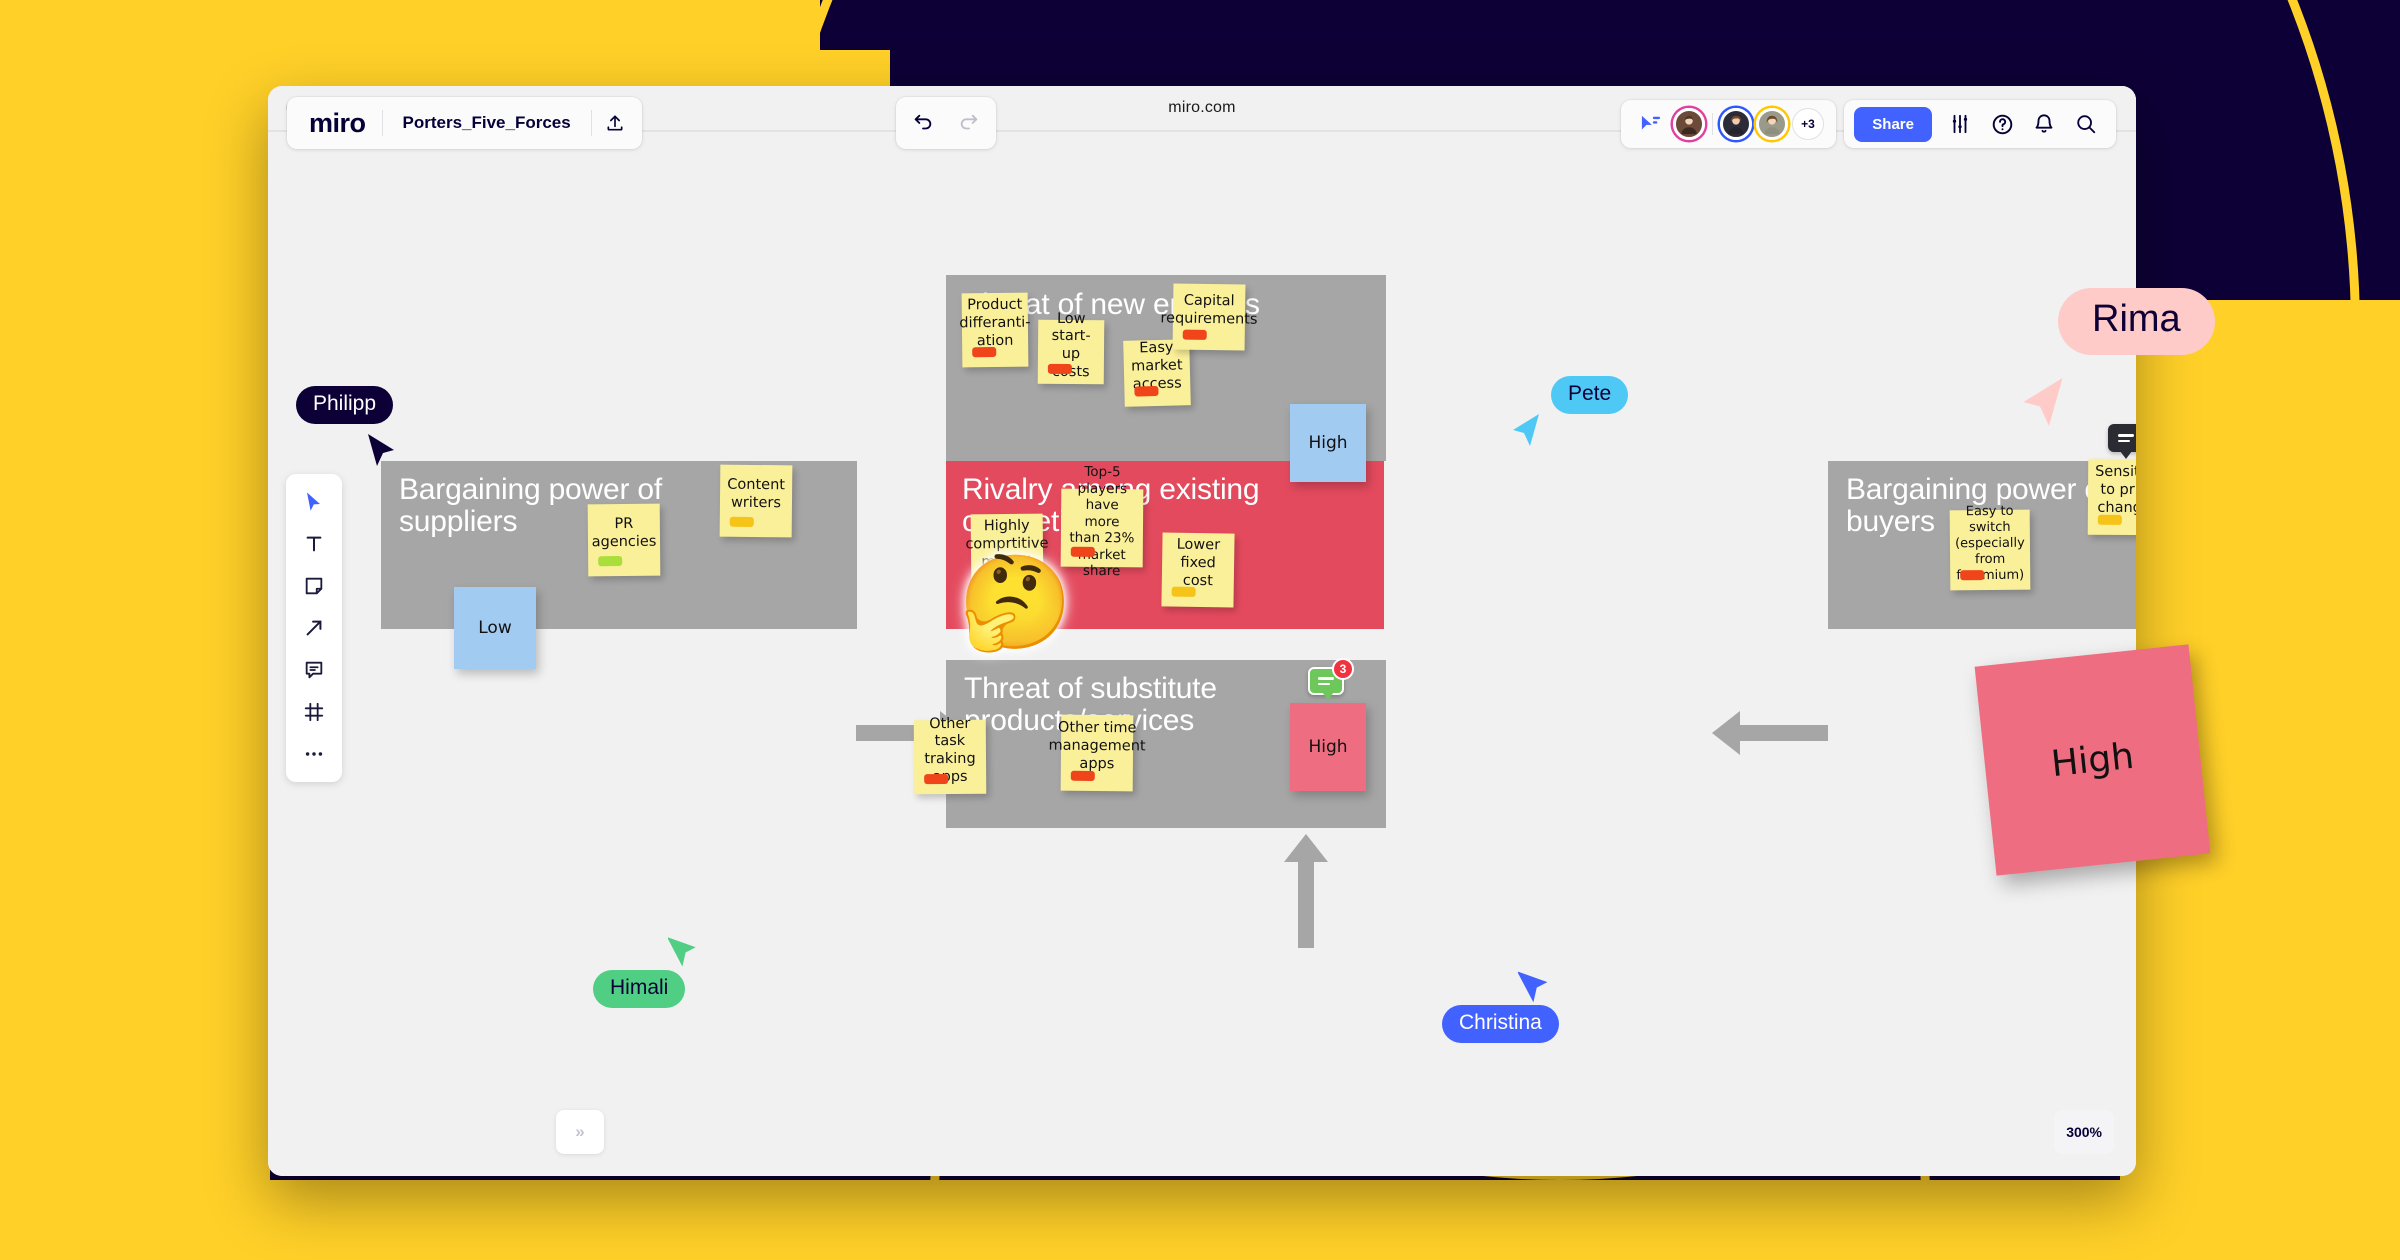  Describe the element at coordinates (2122, 441) in the screenshot. I see `comment-icon-price-sensitive` at that location.